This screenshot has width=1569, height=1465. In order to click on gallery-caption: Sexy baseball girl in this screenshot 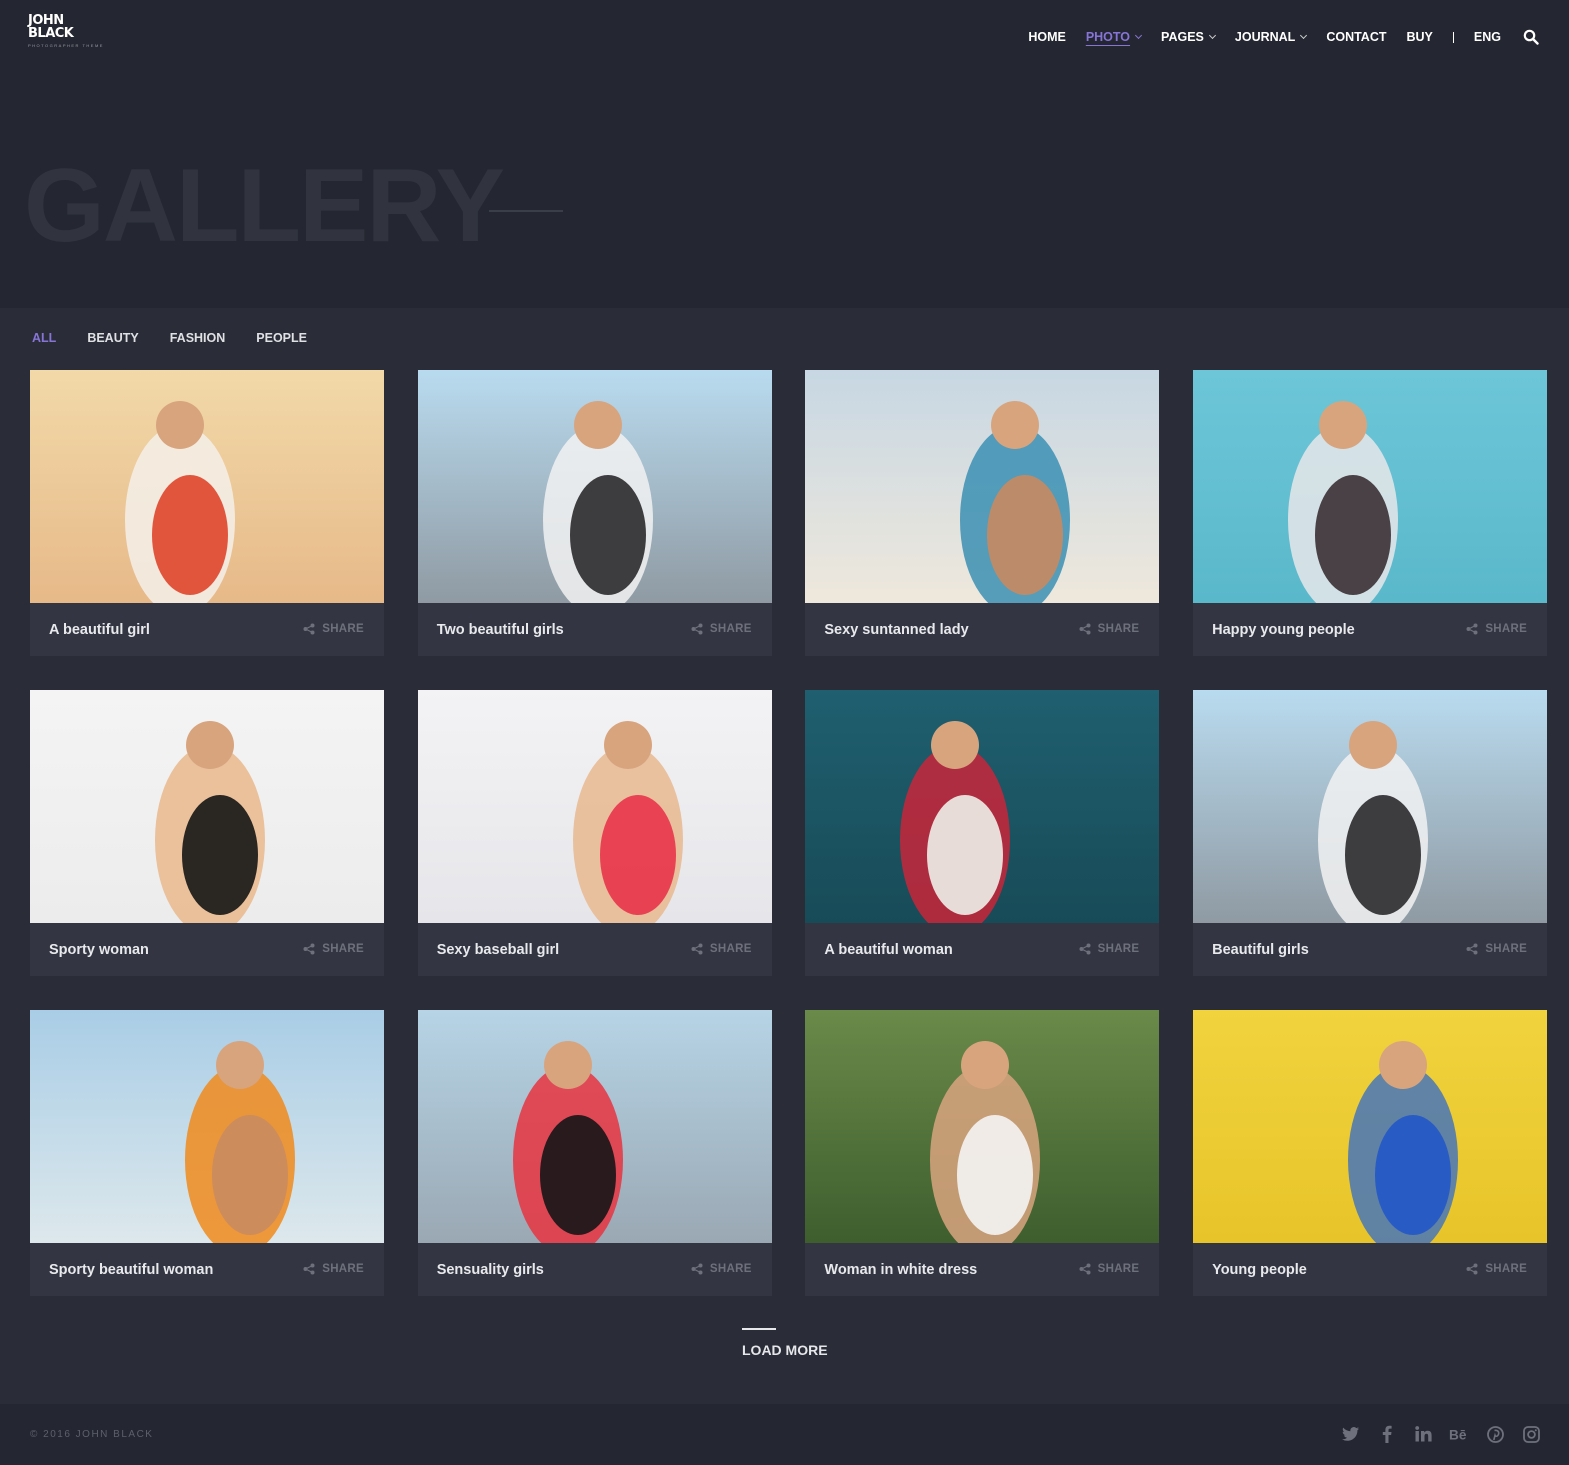, I will do `click(498, 950)`.